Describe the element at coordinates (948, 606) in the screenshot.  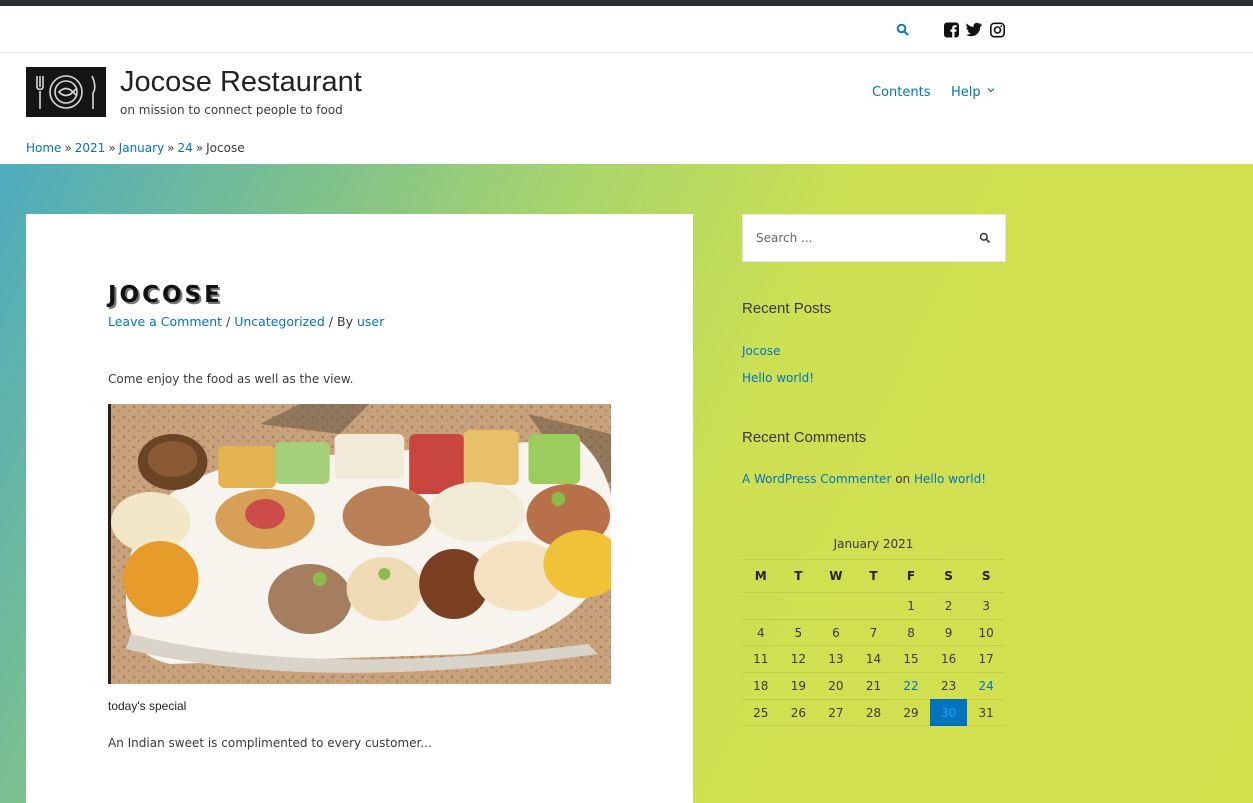
I see `calendar-day: 2` at that location.